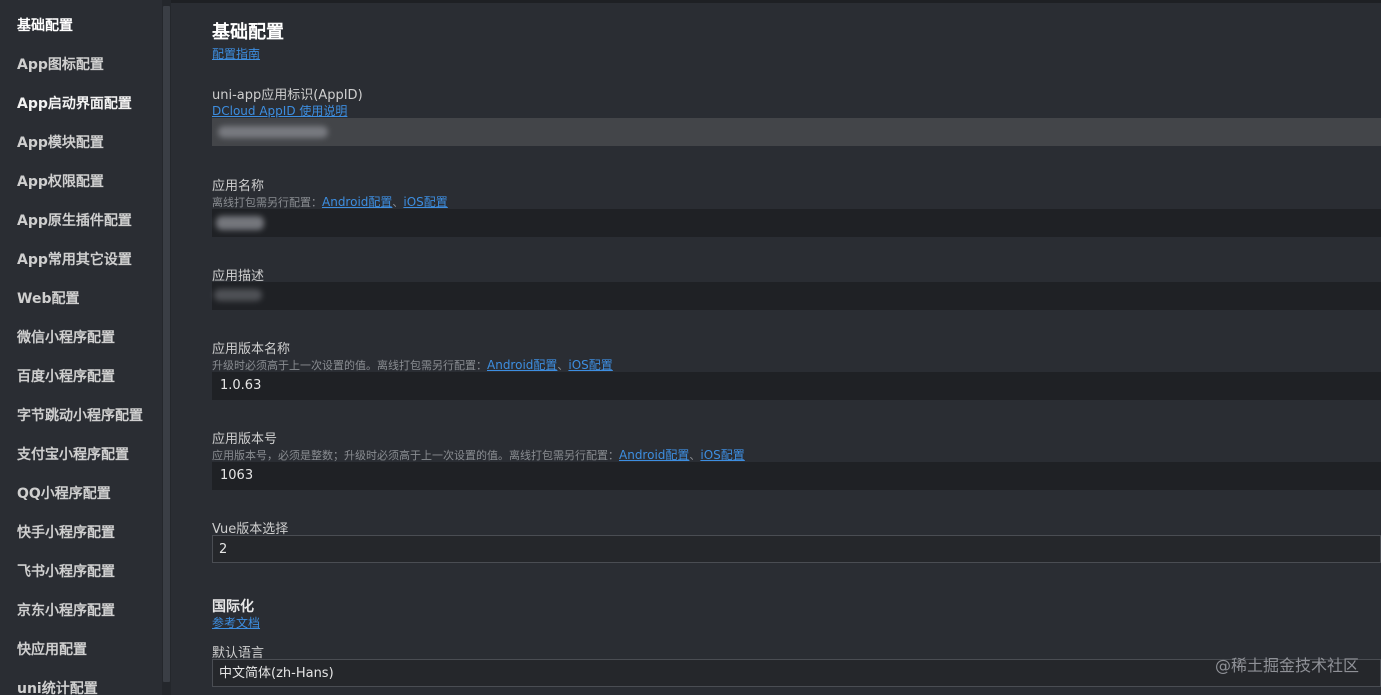 The width and height of the screenshot is (1381, 695). What do you see at coordinates (796, 386) in the screenshot?
I see `version-name-input: 1.0.63` at bounding box center [796, 386].